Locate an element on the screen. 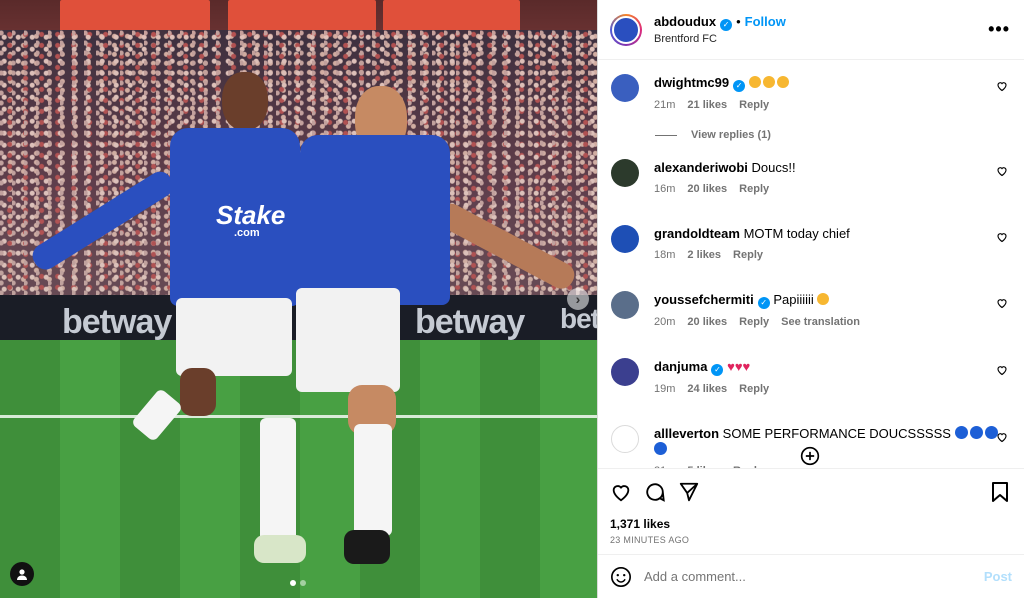  view-replies-button: View replies (1) is located at coordinates (832, 135).